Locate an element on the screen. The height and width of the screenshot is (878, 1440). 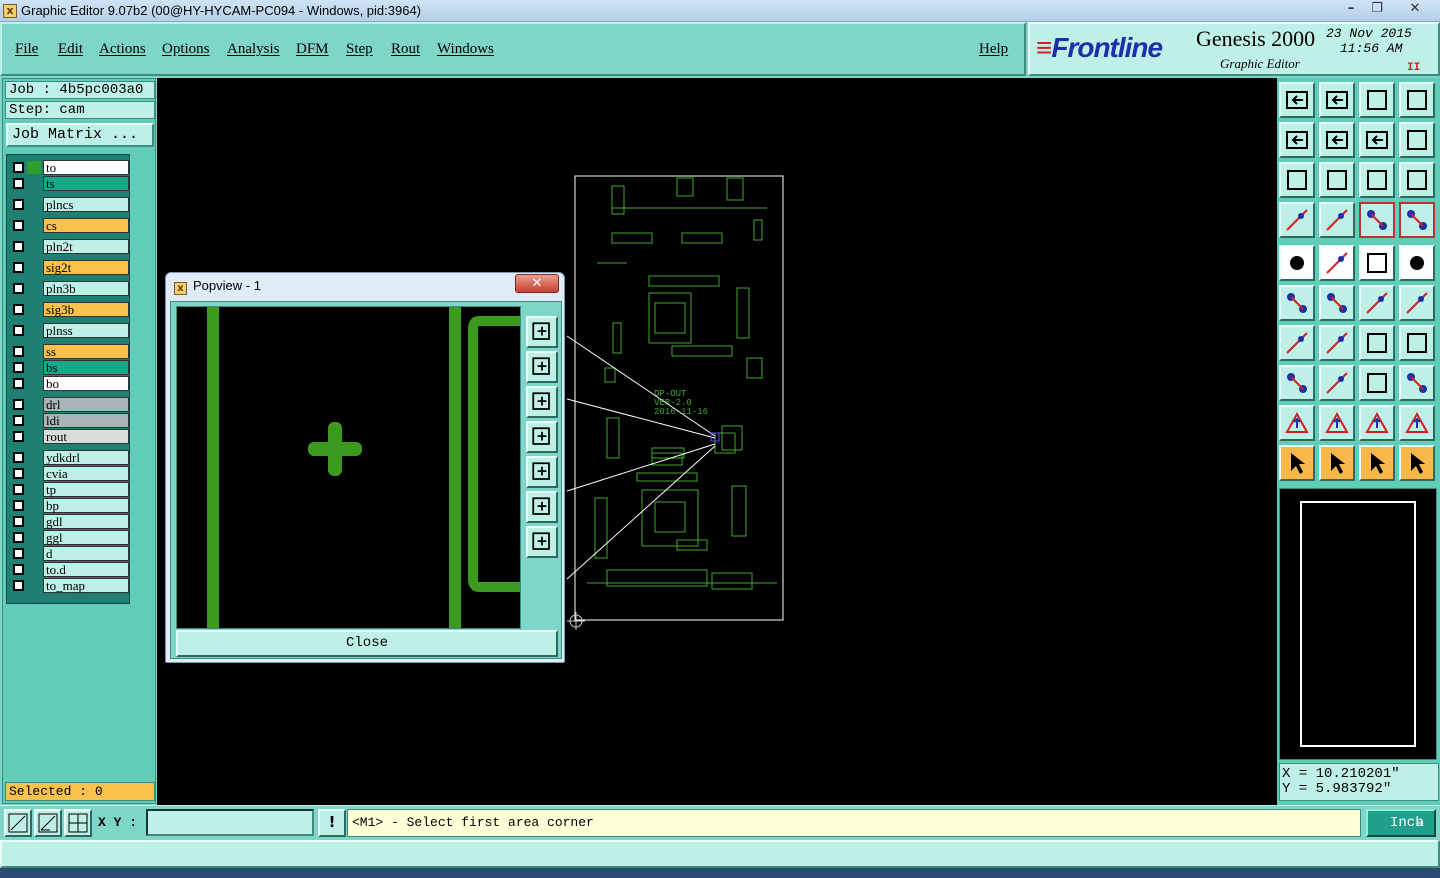
layer-row: gdl is located at coordinates (69, 521).